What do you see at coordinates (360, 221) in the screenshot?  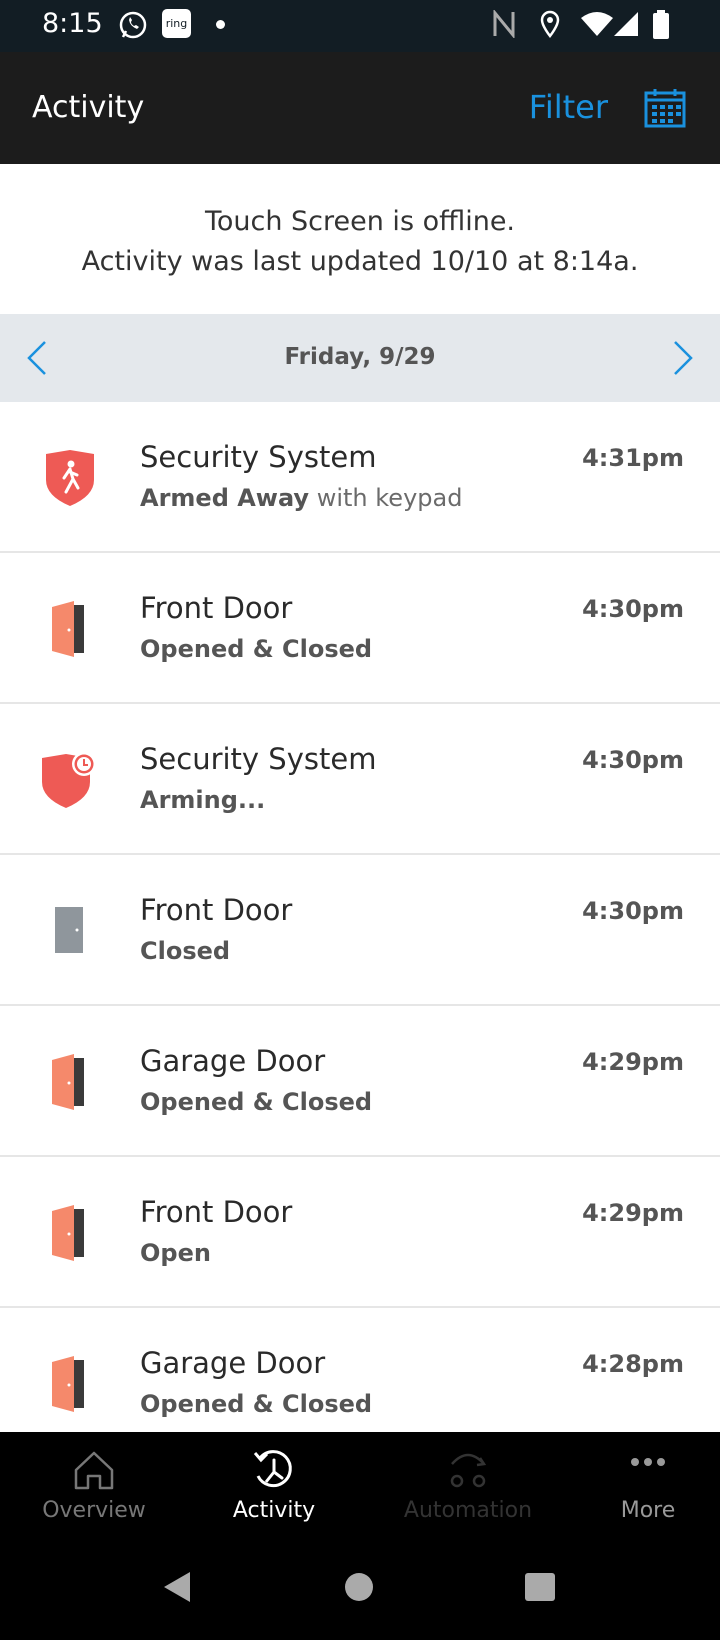 I see `offline-notice-line1: Touch Screen is offline.` at bounding box center [360, 221].